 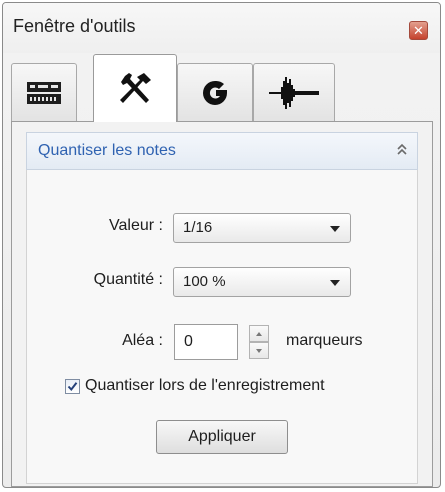 What do you see at coordinates (222, 437) in the screenshot?
I see `apply-button: Appliquer` at bounding box center [222, 437].